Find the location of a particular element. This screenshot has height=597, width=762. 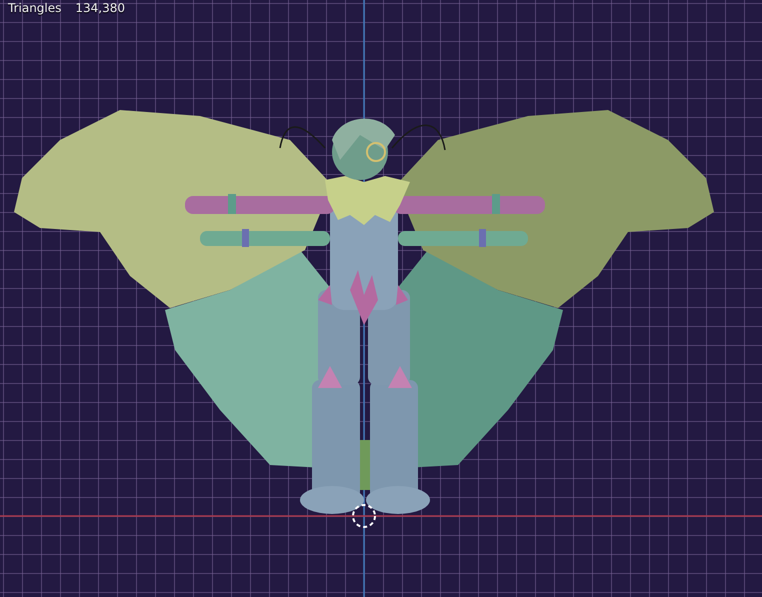

3d-cursor-icon is located at coordinates (364, 516).